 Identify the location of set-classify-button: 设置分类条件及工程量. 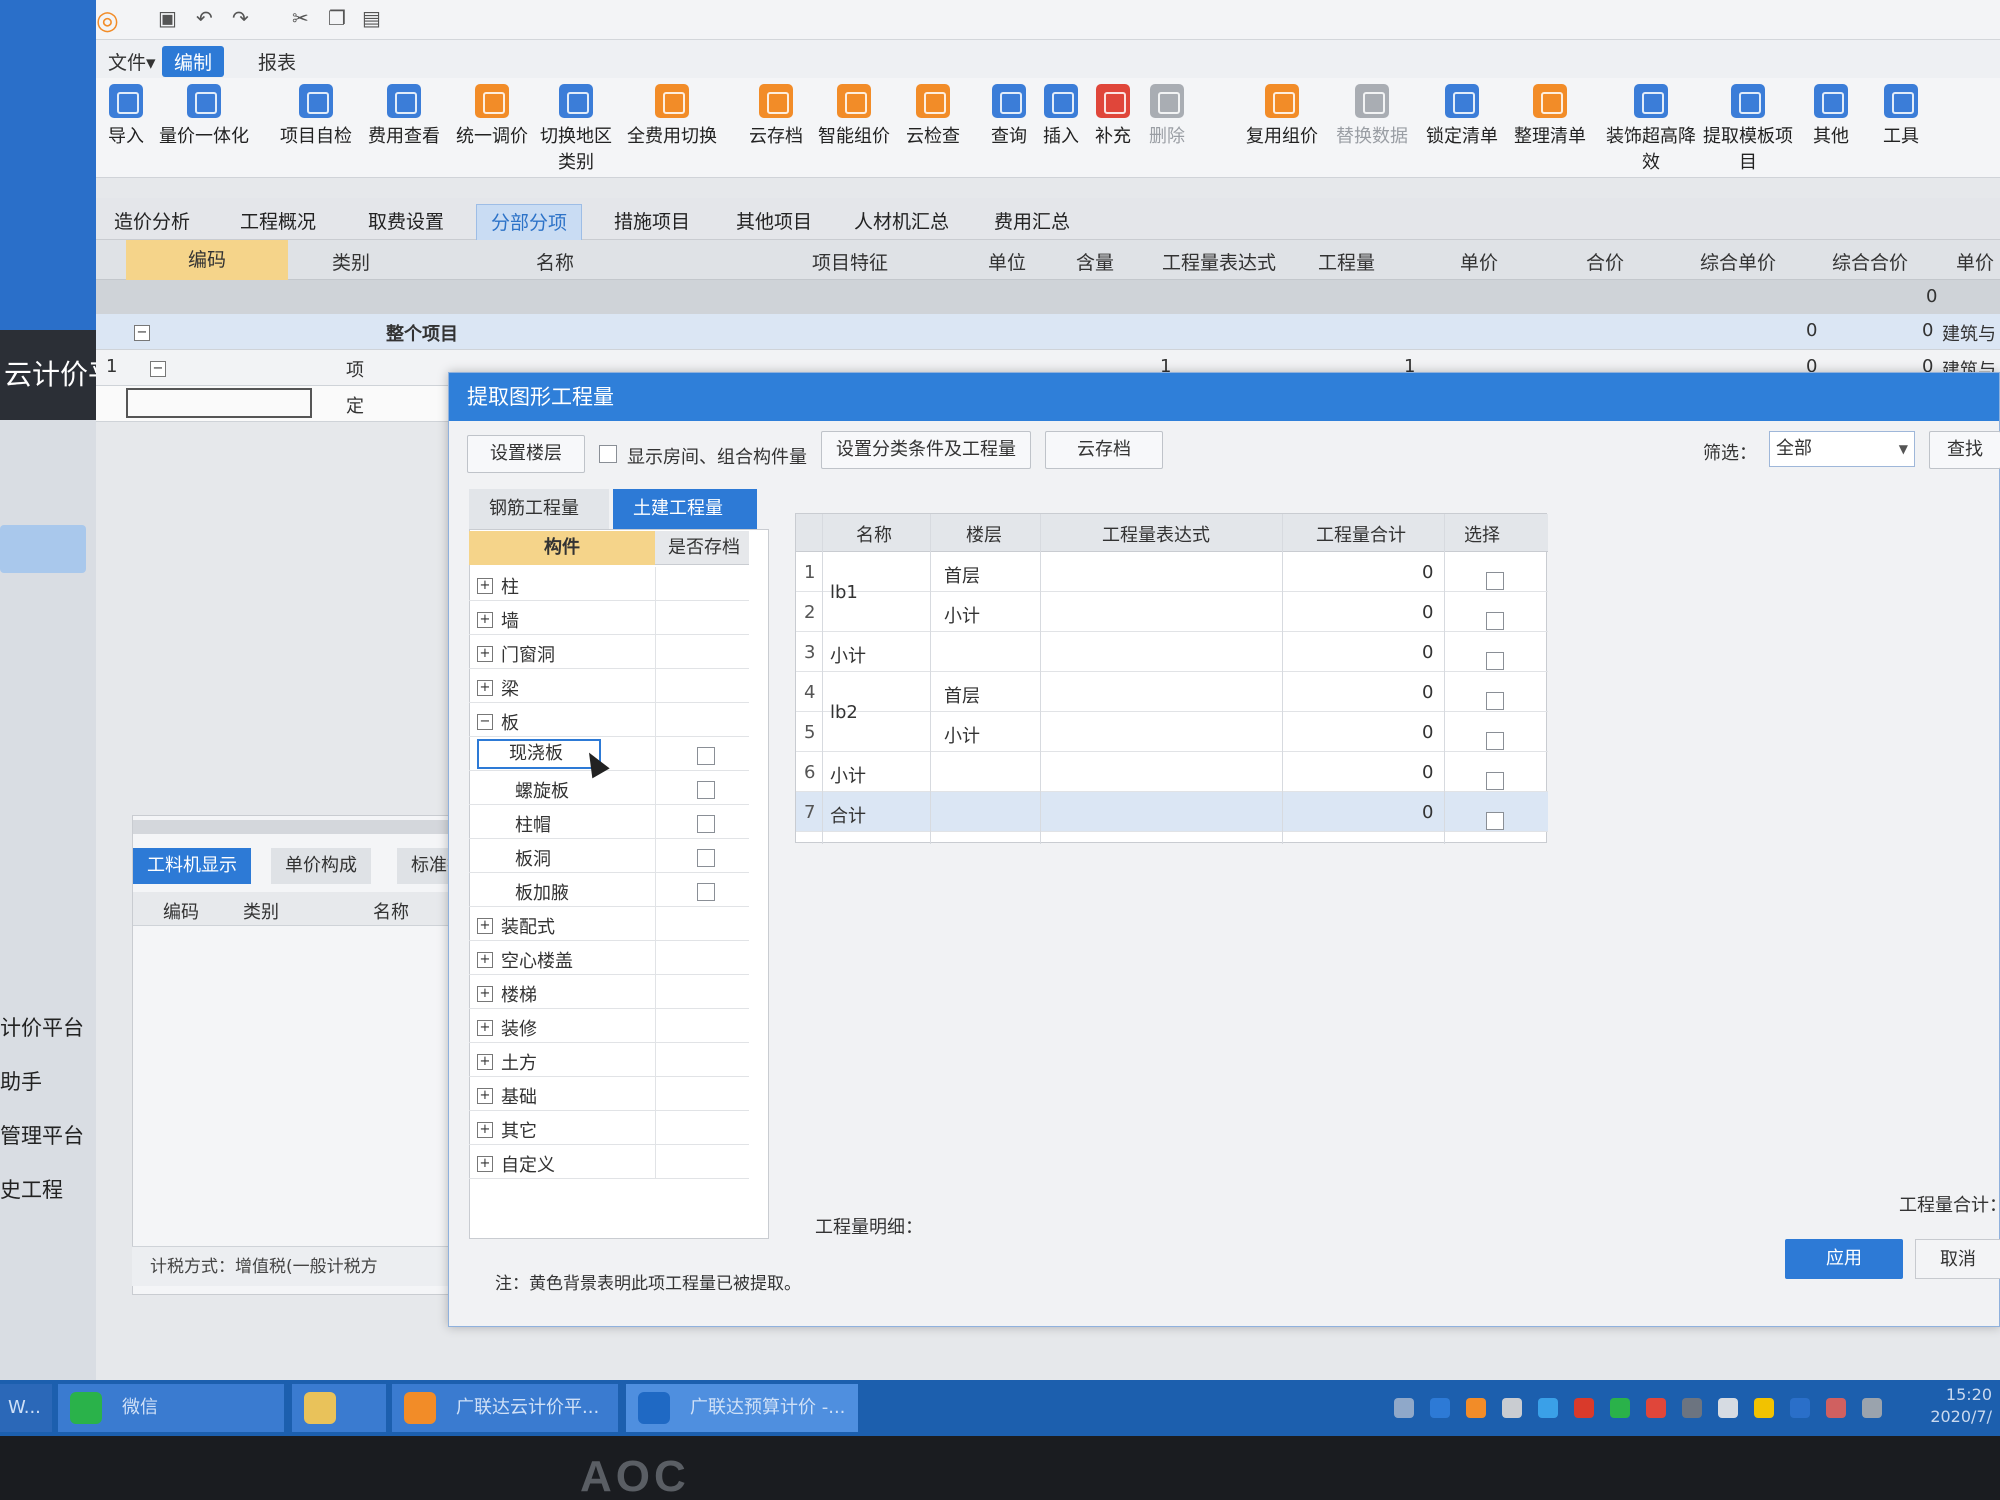
(926, 450).